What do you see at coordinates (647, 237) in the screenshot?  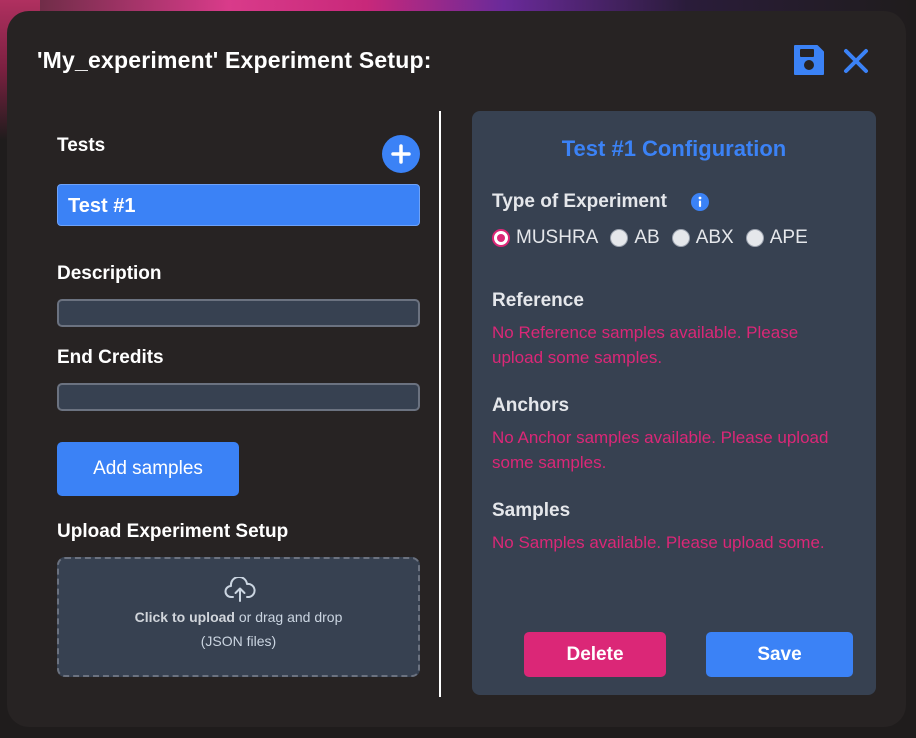 I see `radio-label: AB` at bounding box center [647, 237].